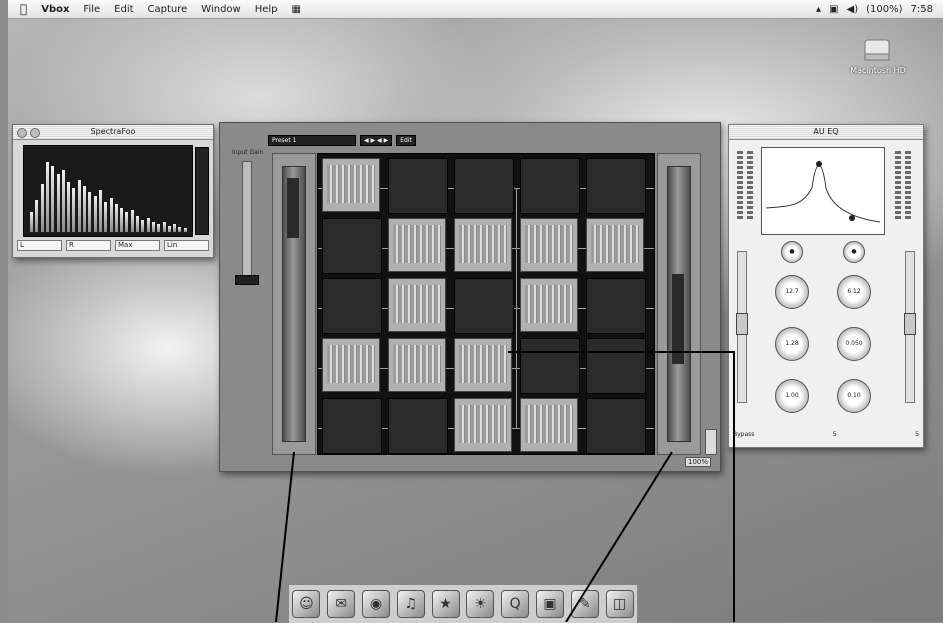 This screenshot has height=623, width=943. What do you see at coordinates (792, 292) in the screenshot?
I see `eq-knob-freq1: 12.7` at bounding box center [792, 292].